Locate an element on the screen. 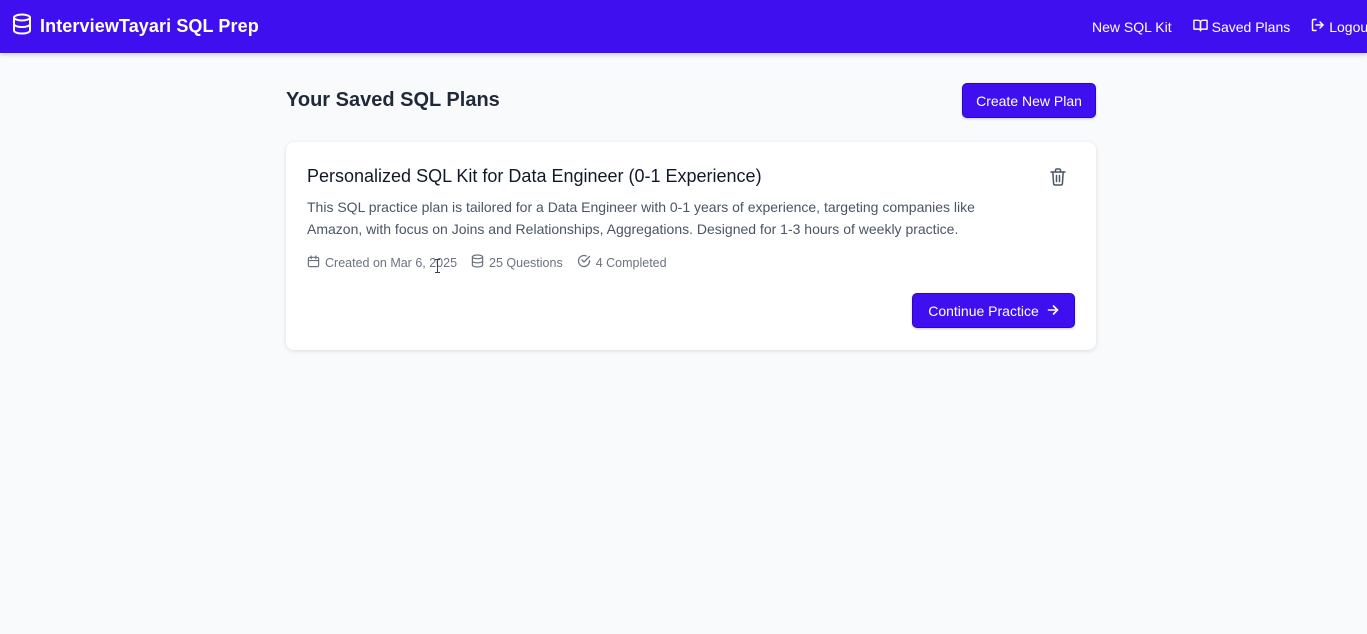  plan-questions: 25 Questions is located at coordinates (517, 262).